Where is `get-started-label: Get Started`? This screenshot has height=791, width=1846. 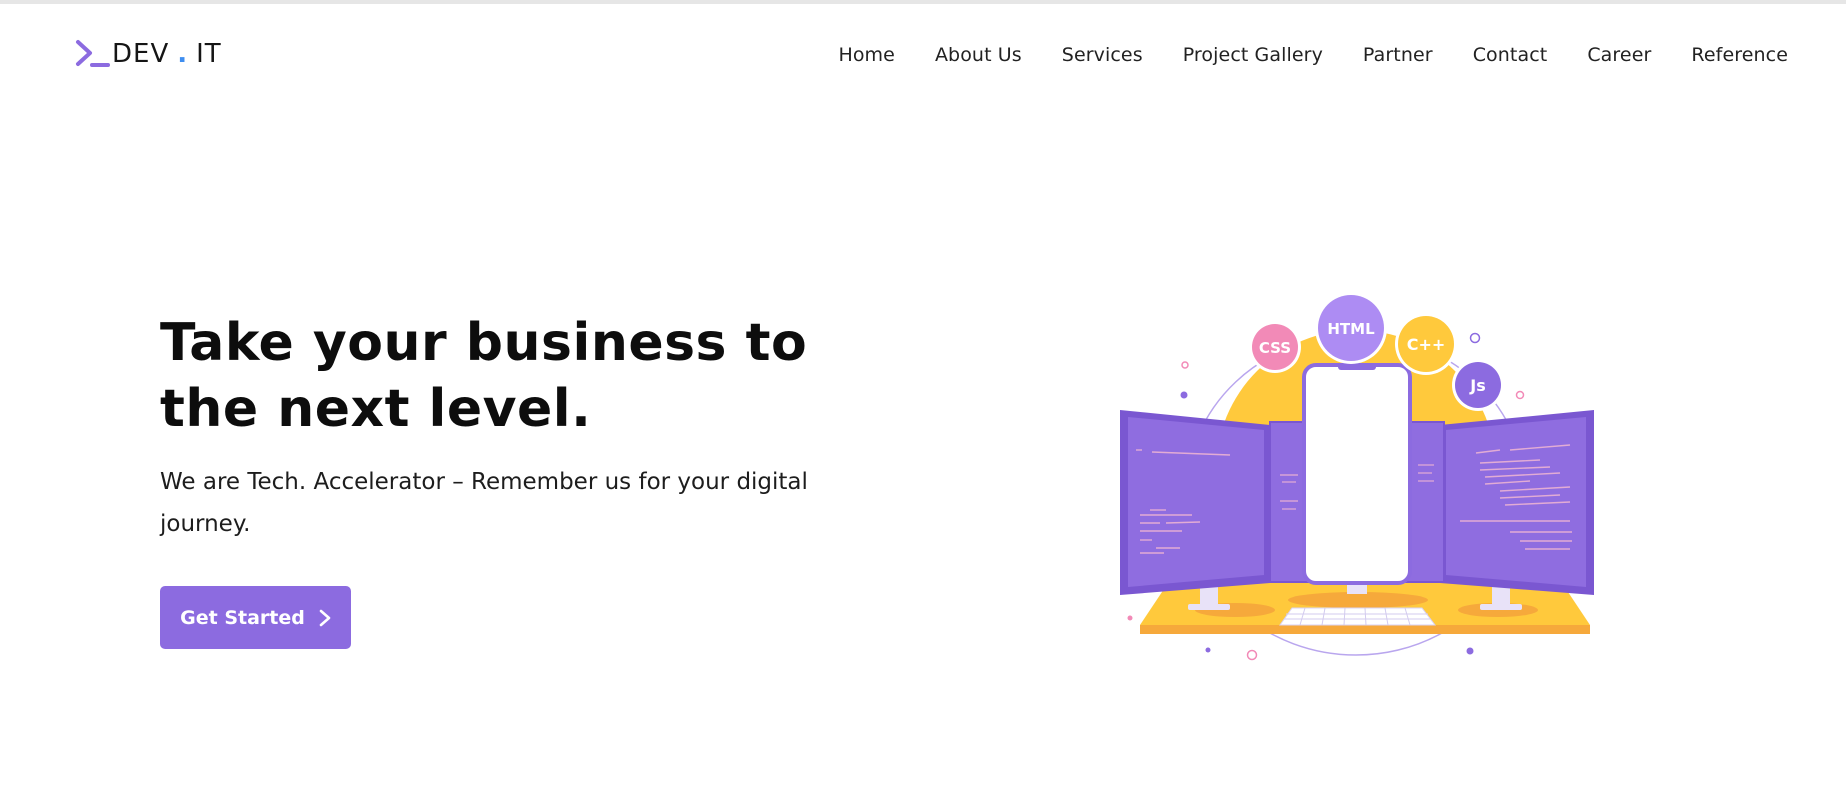
get-started-label: Get Started is located at coordinates (242, 617).